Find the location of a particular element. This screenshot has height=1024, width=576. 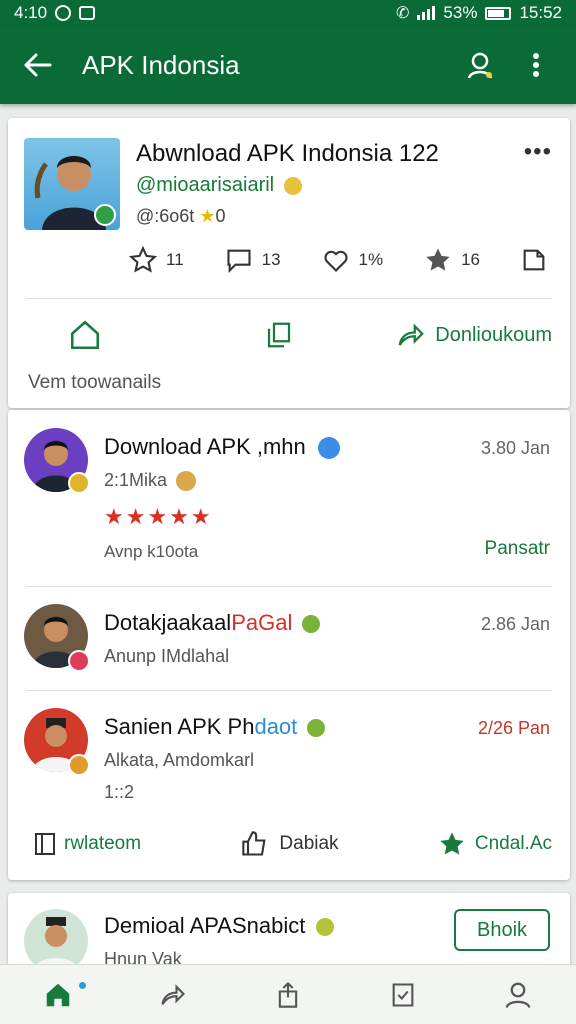

stat-comments: 13 is located at coordinates (252, 260).